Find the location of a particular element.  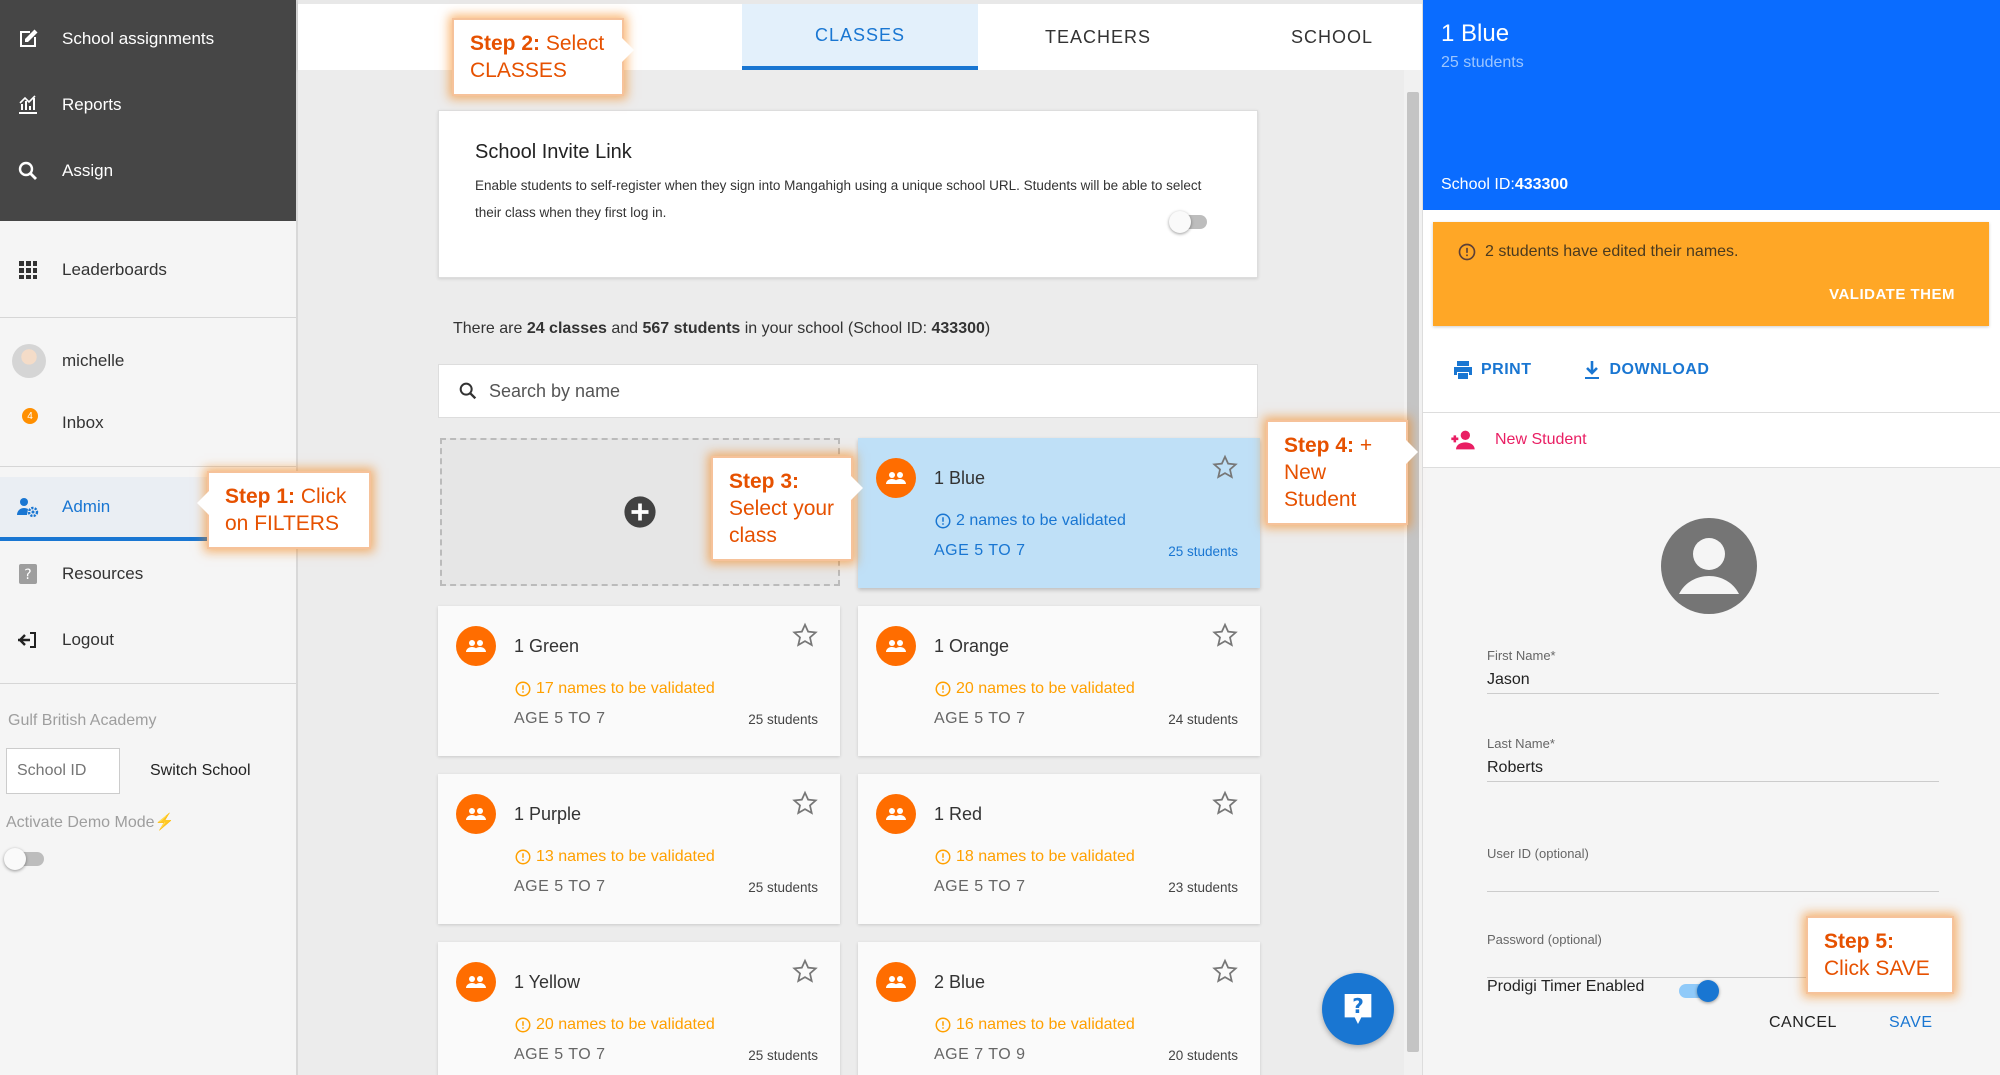

validation-notice: 16 names to be validated is located at coordinates (1034, 1025).